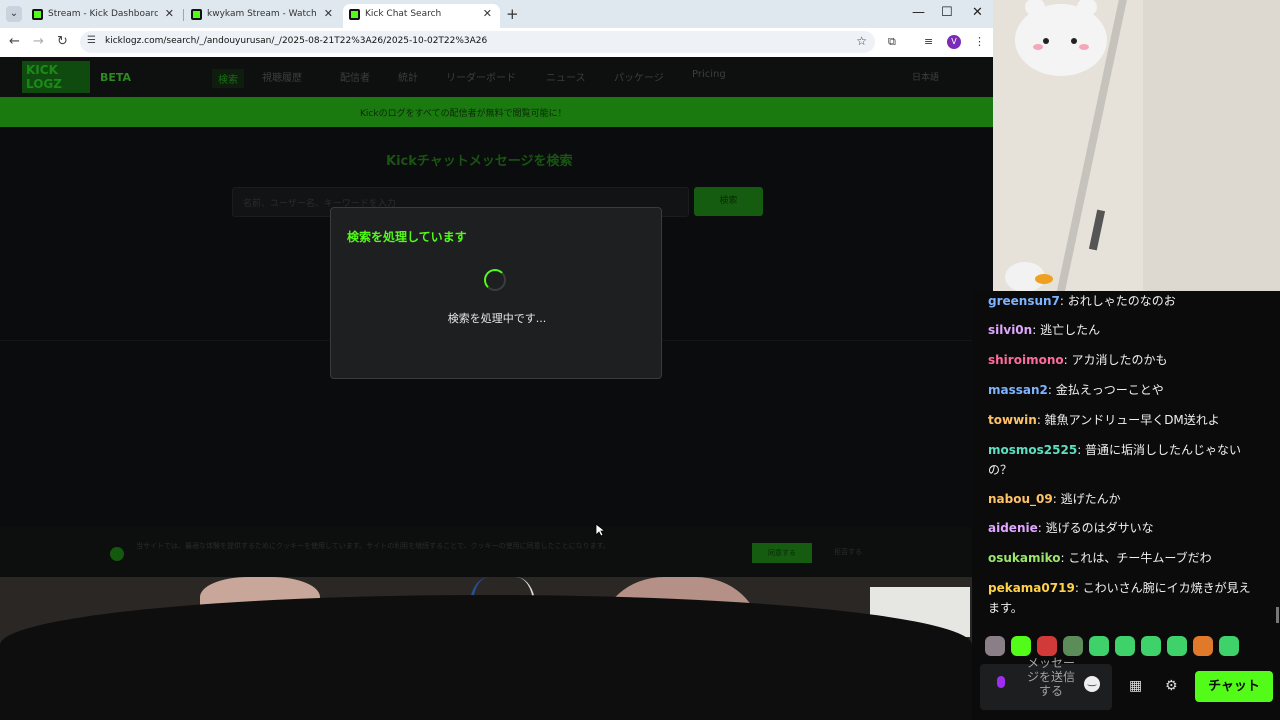 The height and width of the screenshot is (720, 1280). What do you see at coordinates (1031, 588) in the screenshot?
I see `chat-username: pekama0719` at bounding box center [1031, 588].